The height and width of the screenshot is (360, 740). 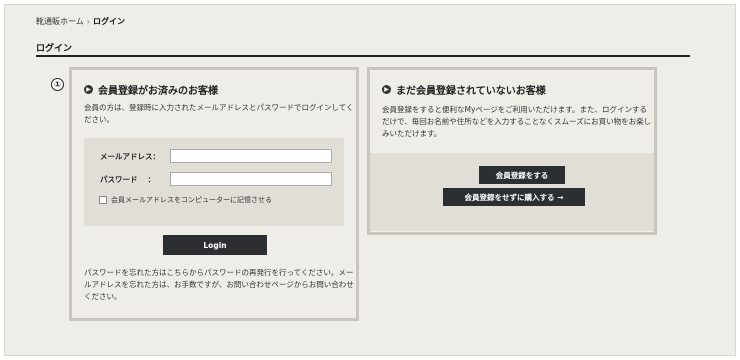 I want to click on guest-actions: 会員登録をする 会員登録をせずに購入する →, so click(x=512, y=192).